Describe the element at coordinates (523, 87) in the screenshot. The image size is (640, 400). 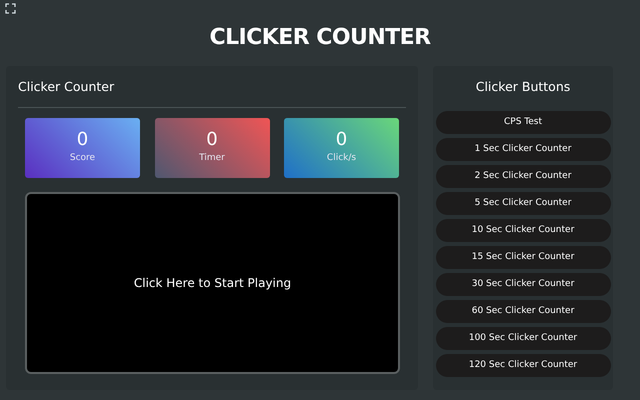
I see `panel-heading: Clicker Buttons` at that location.